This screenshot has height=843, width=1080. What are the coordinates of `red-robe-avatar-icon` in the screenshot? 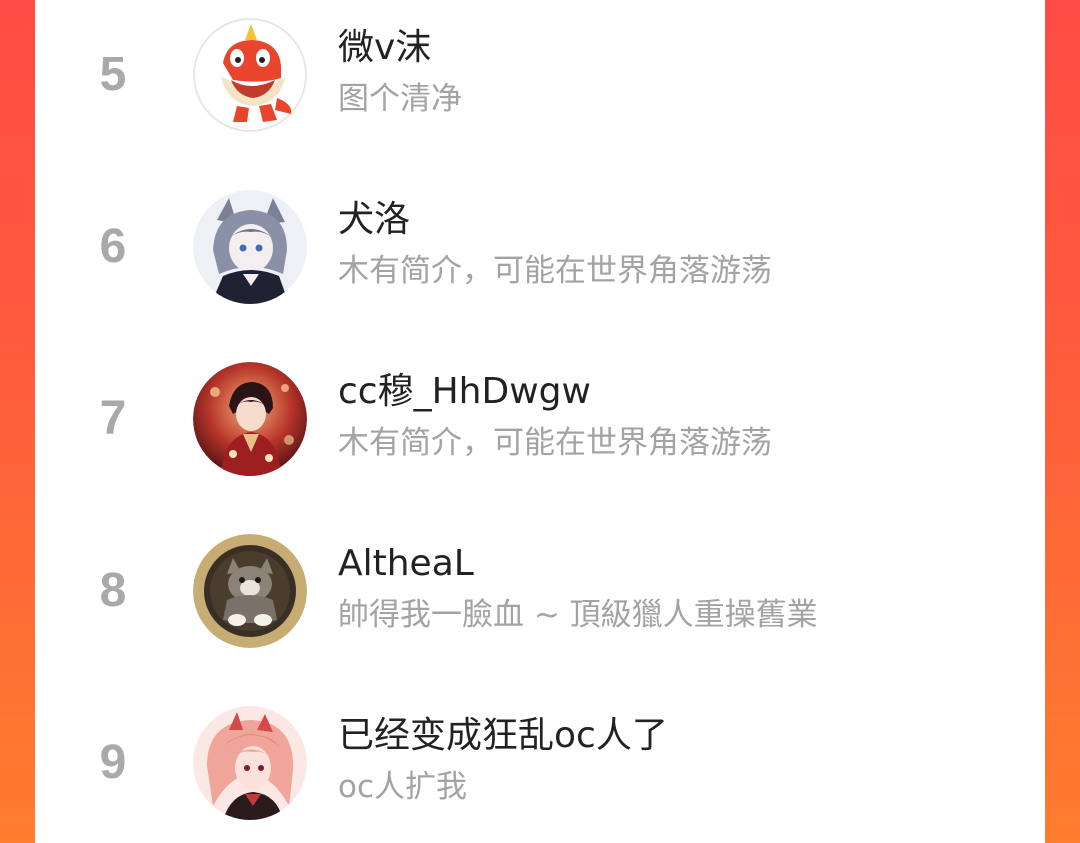 It's located at (250, 419).